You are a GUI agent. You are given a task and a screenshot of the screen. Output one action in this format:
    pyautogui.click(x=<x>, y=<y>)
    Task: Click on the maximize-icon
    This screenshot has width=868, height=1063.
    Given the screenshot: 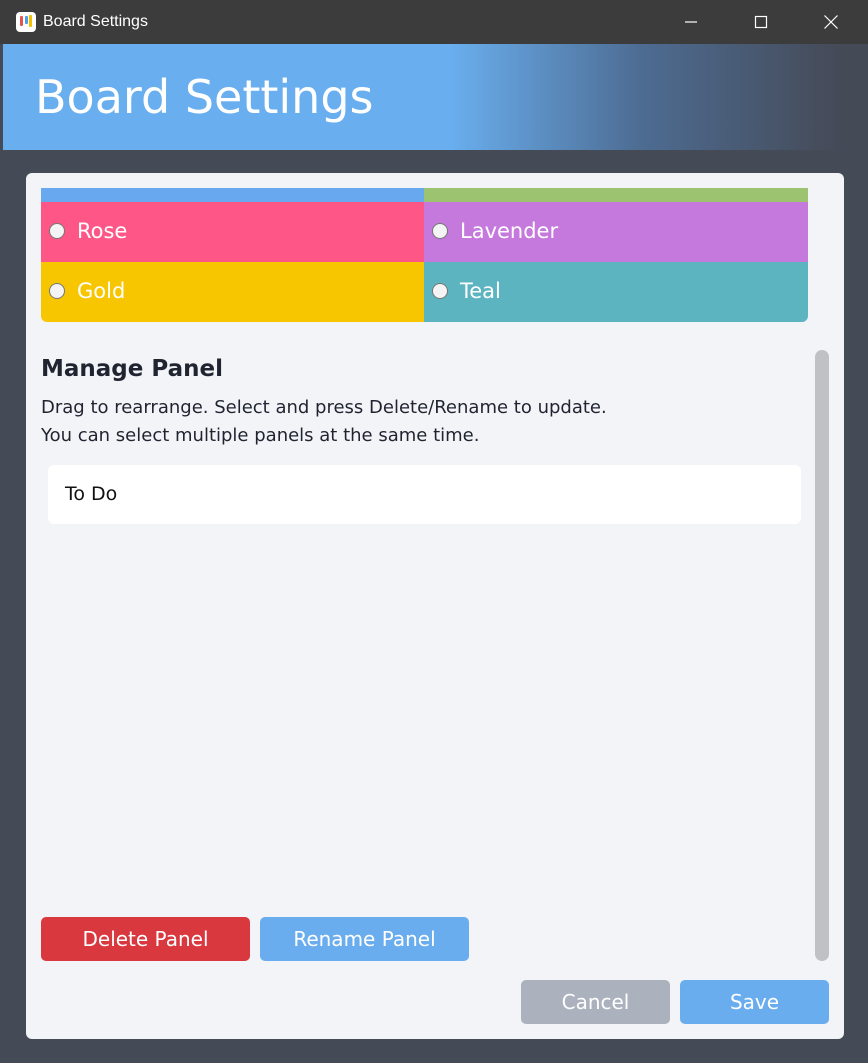 What is the action you would take?
    pyautogui.click(x=761, y=22)
    